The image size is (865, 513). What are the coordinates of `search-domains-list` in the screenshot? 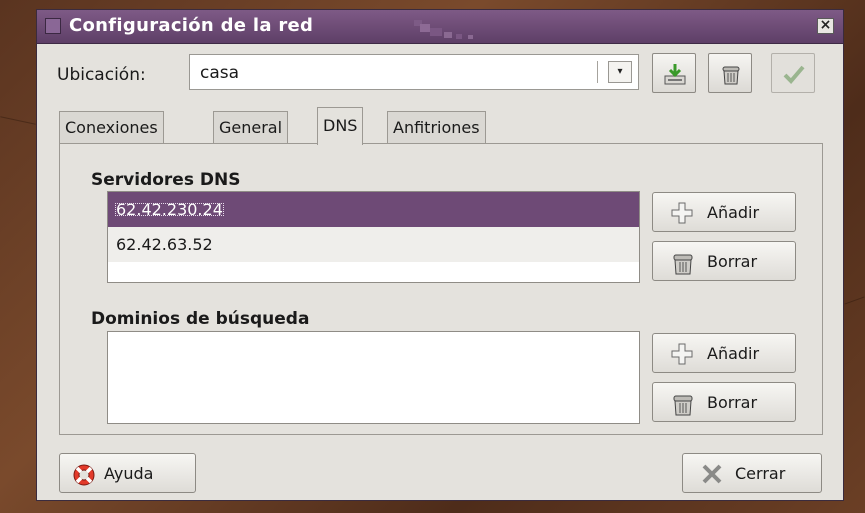 It's located at (373, 377).